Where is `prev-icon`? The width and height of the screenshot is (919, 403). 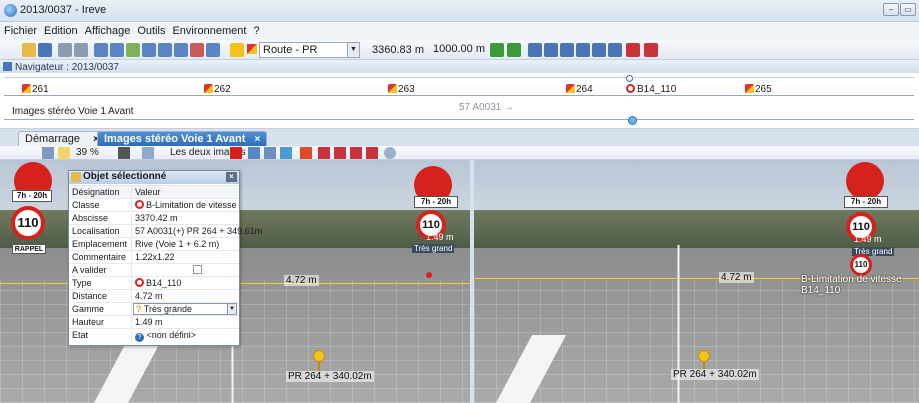
prev-icon is located at coordinates (567, 50).